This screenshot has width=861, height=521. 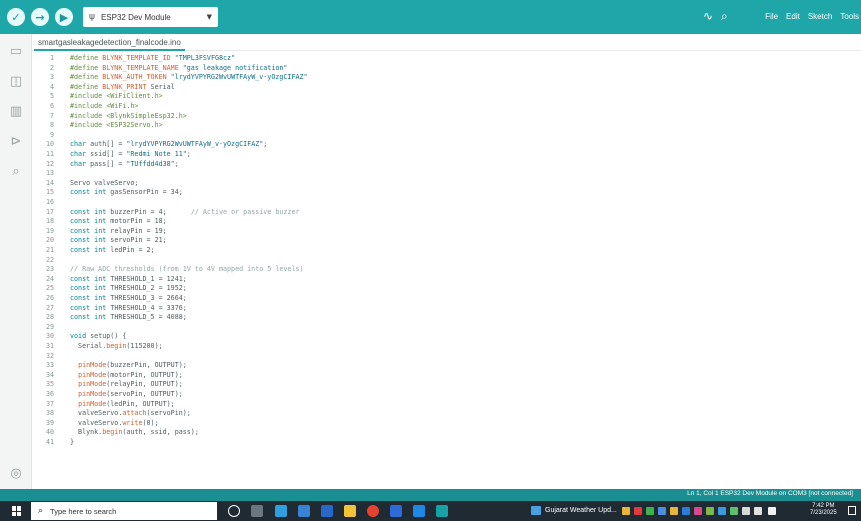 I want to click on menu-edit: Edit, so click(x=793, y=16).